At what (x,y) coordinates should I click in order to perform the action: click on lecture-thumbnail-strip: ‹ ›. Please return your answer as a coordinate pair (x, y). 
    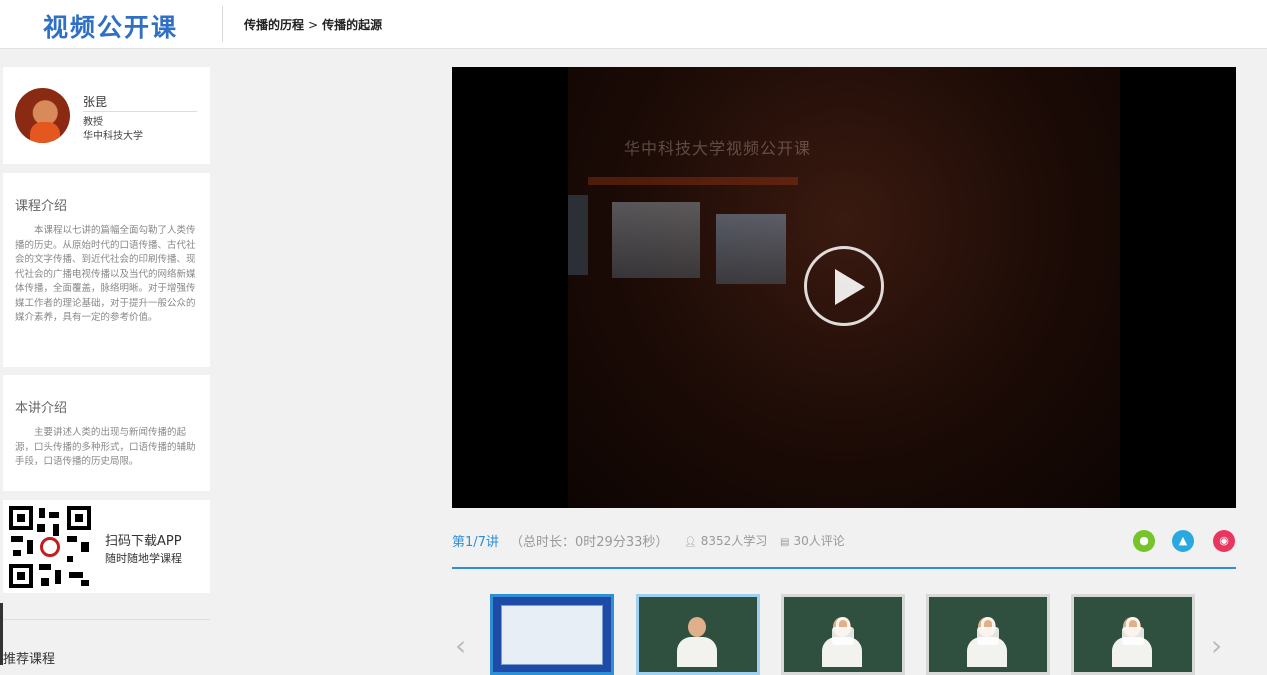
    Looking at the image, I should click on (844, 634).